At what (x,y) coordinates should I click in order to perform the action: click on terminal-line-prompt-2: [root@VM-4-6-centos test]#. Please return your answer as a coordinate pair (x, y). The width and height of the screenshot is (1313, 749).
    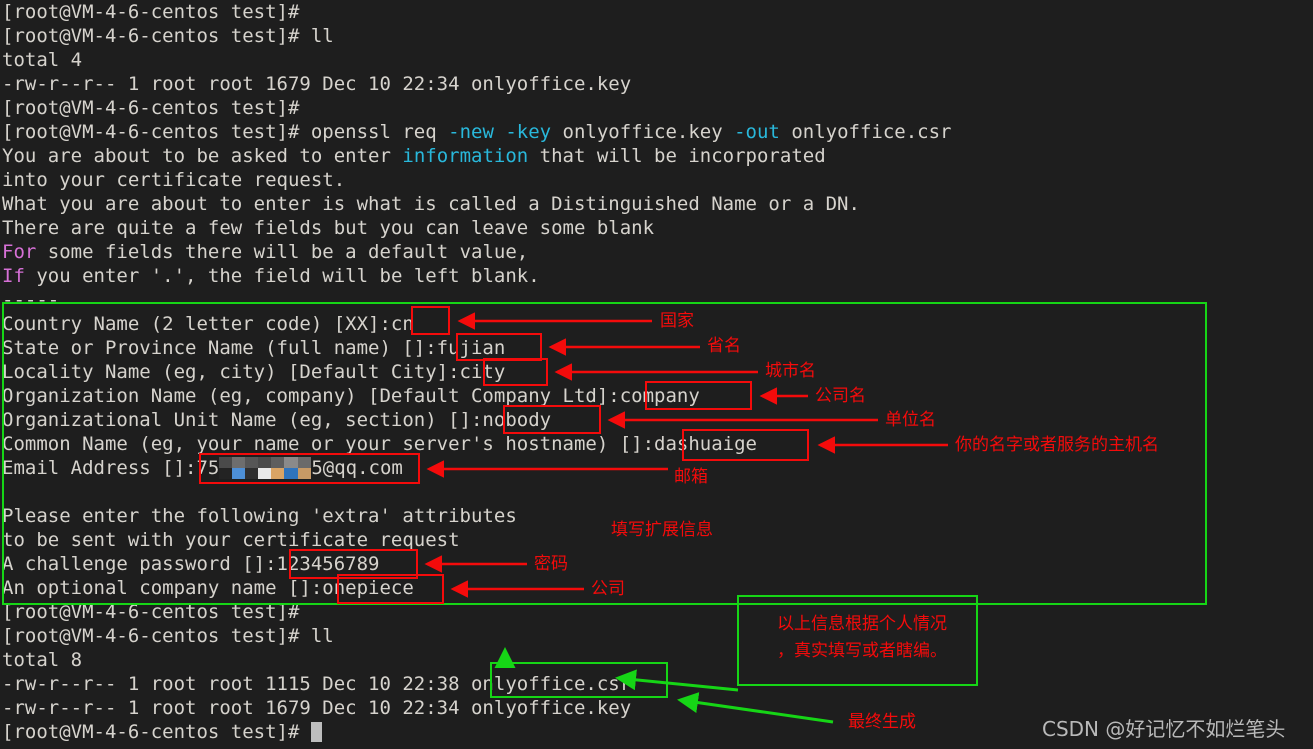
    Looking at the image, I should click on (151, 108).